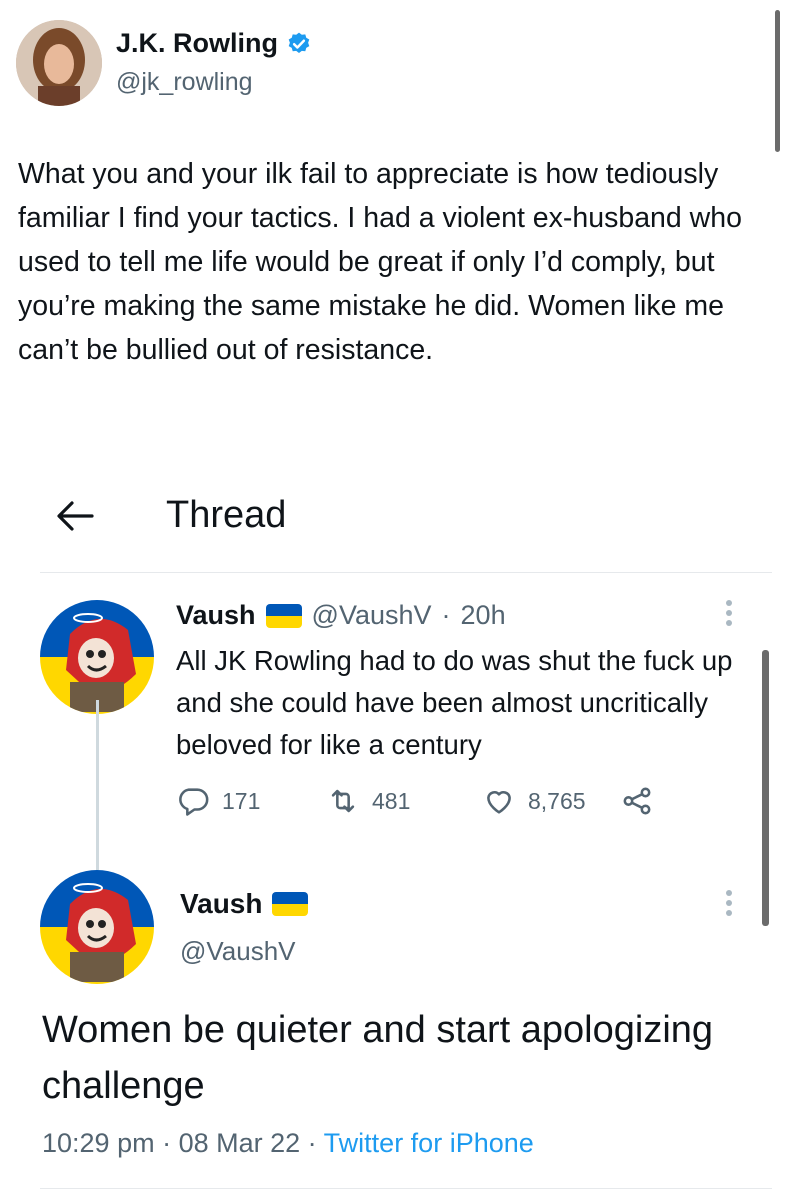 The height and width of the screenshot is (1200, 788). Describe the element at coordinates (238, 951) in the screenshot. I see `main-author-handle: @VaushV` at that location.